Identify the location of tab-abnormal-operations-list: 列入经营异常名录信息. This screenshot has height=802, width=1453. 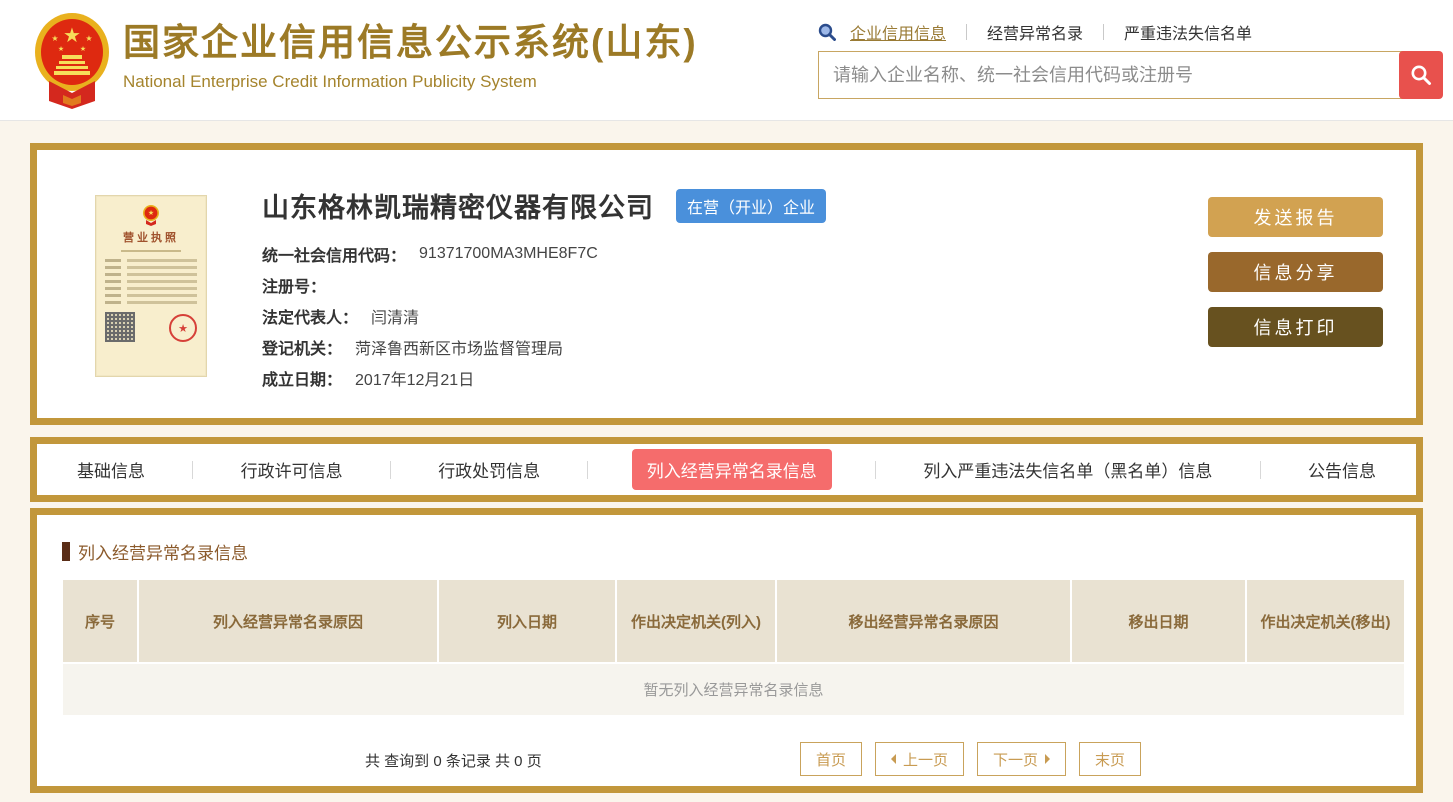
(731, 469).